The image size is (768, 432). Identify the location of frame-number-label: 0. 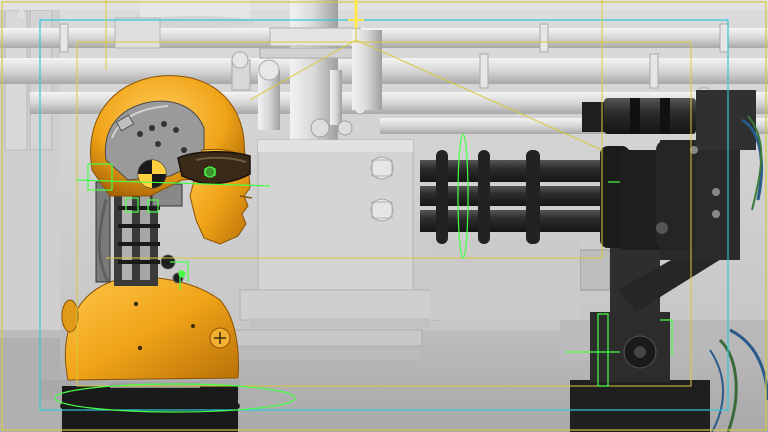
(21, 14).